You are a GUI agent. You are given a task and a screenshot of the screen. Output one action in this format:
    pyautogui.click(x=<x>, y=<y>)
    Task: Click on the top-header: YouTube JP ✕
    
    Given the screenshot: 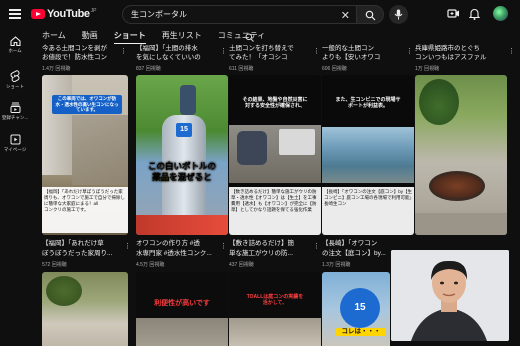 What is the action you would take?
    pyautogui.click(x=260, y=15)
    